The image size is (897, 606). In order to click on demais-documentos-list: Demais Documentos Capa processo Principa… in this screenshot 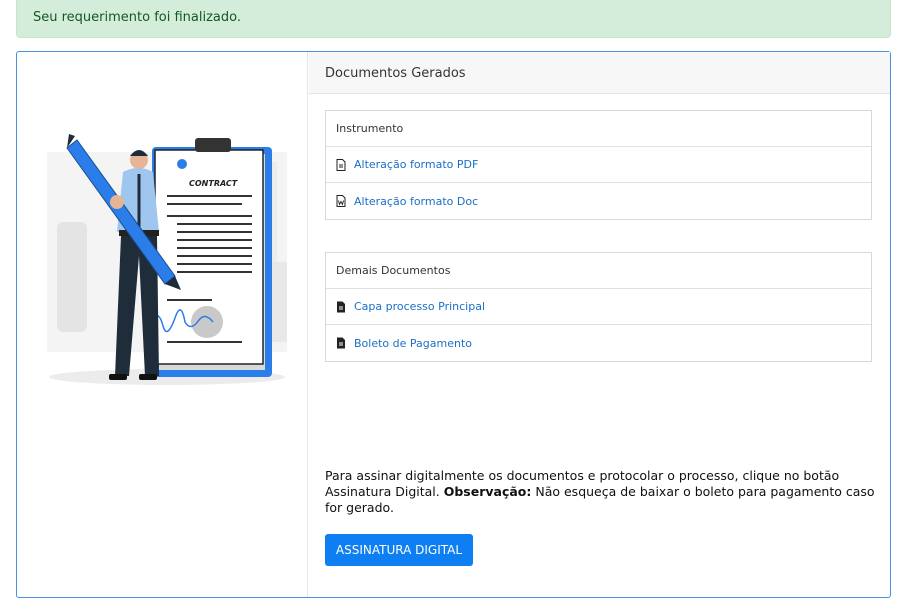, I will do `click(598, 307)`.